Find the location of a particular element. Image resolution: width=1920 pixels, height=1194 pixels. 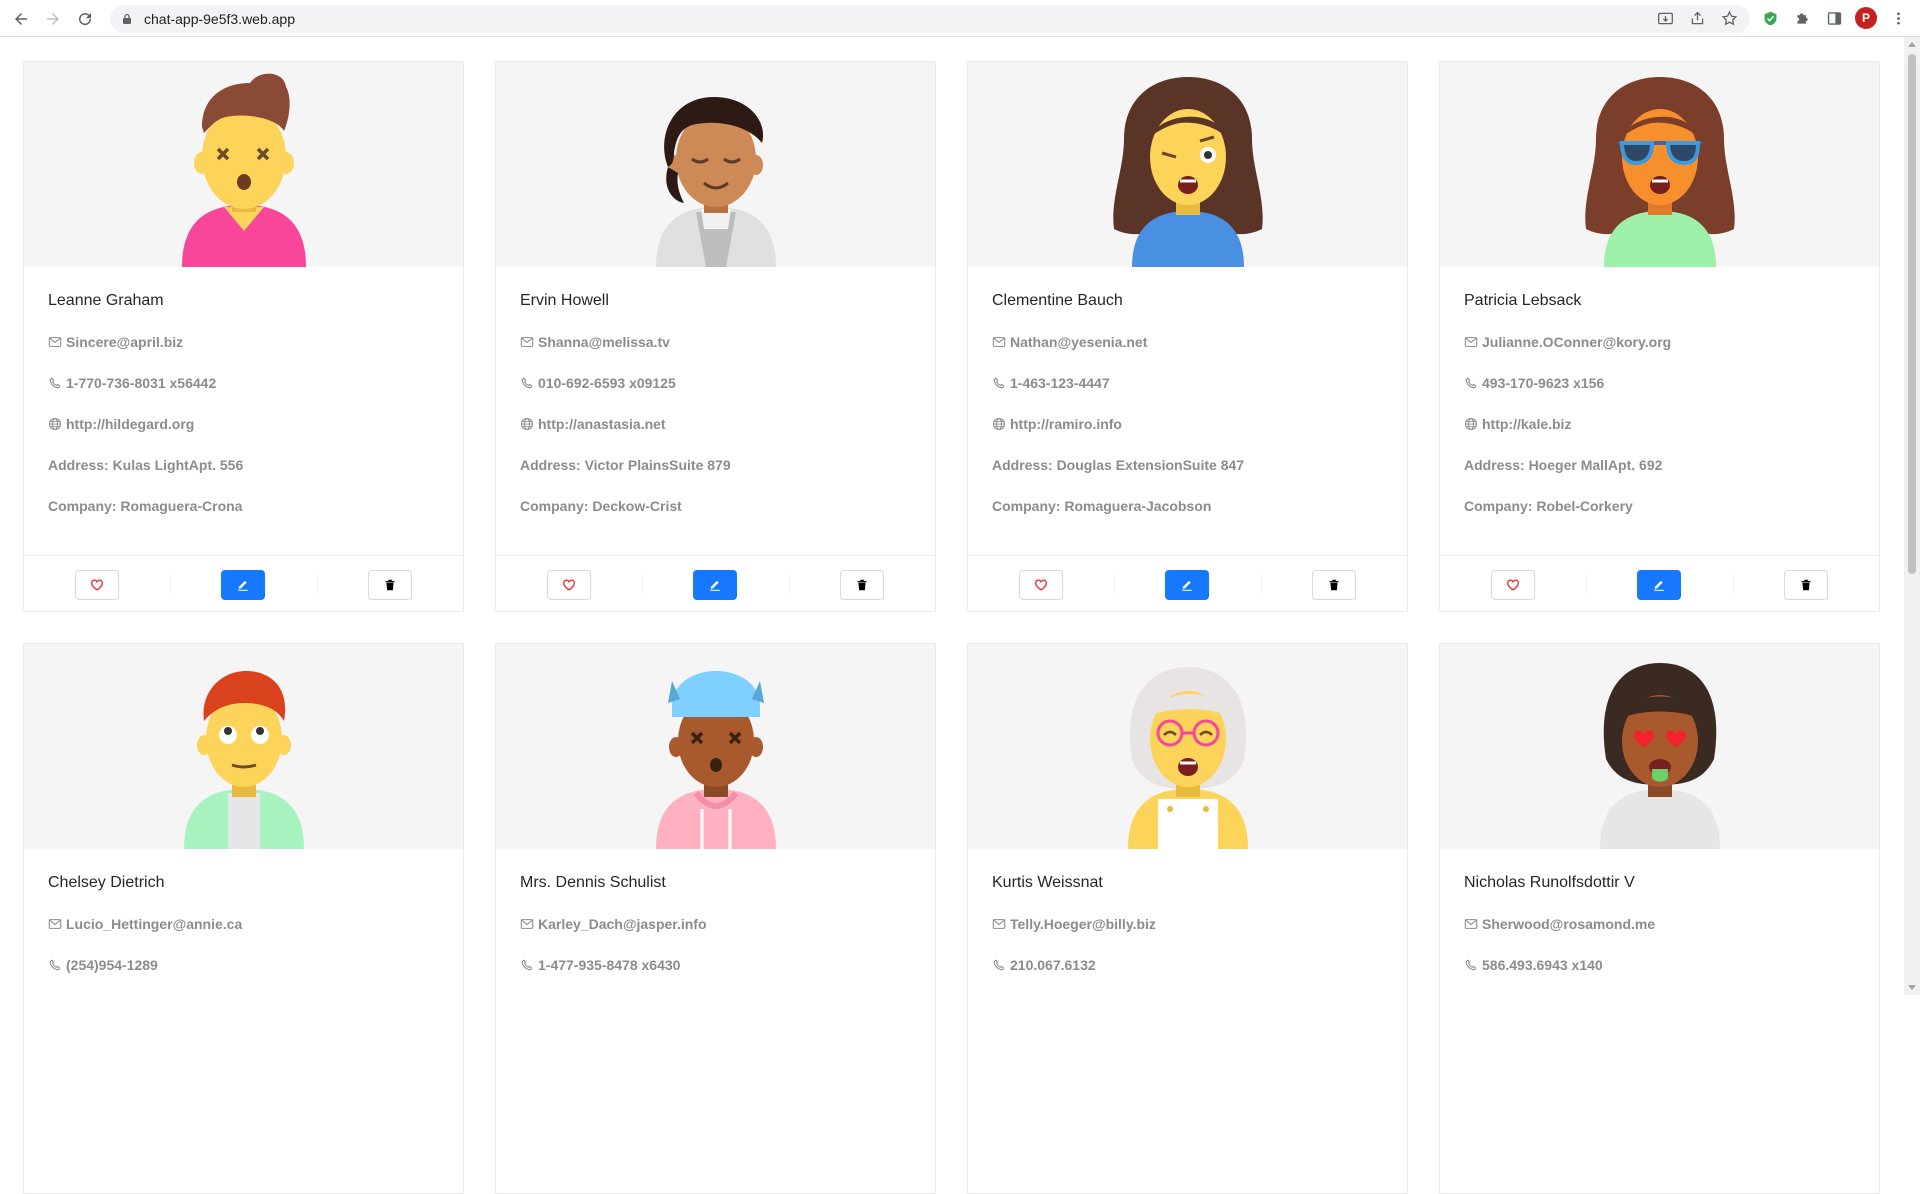

profile-avatar: P is located at coordinates (1866, 18).